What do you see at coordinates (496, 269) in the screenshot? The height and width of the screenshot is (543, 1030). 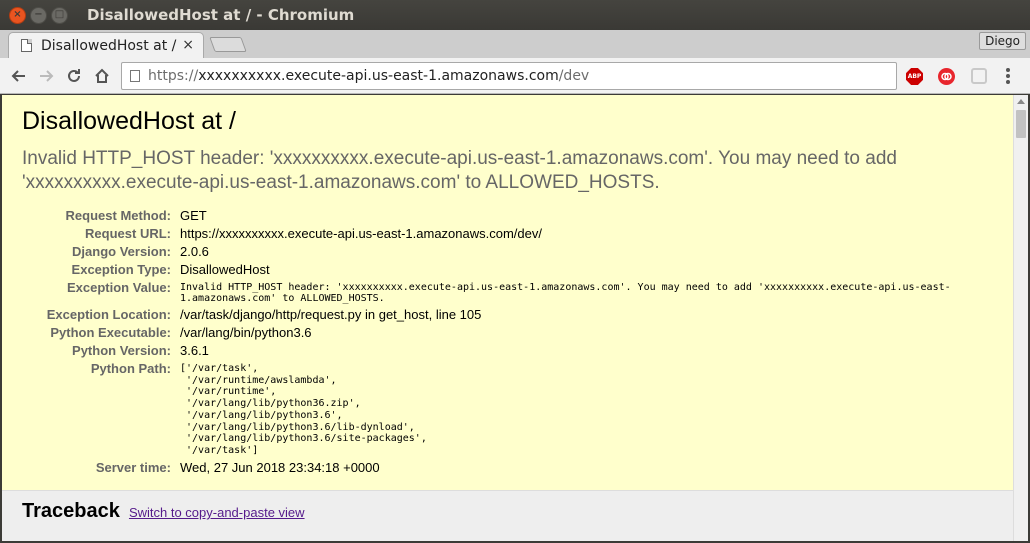 I see `meta-row: Exception Type: DisallowedHost` at bounding box center [496, 269].